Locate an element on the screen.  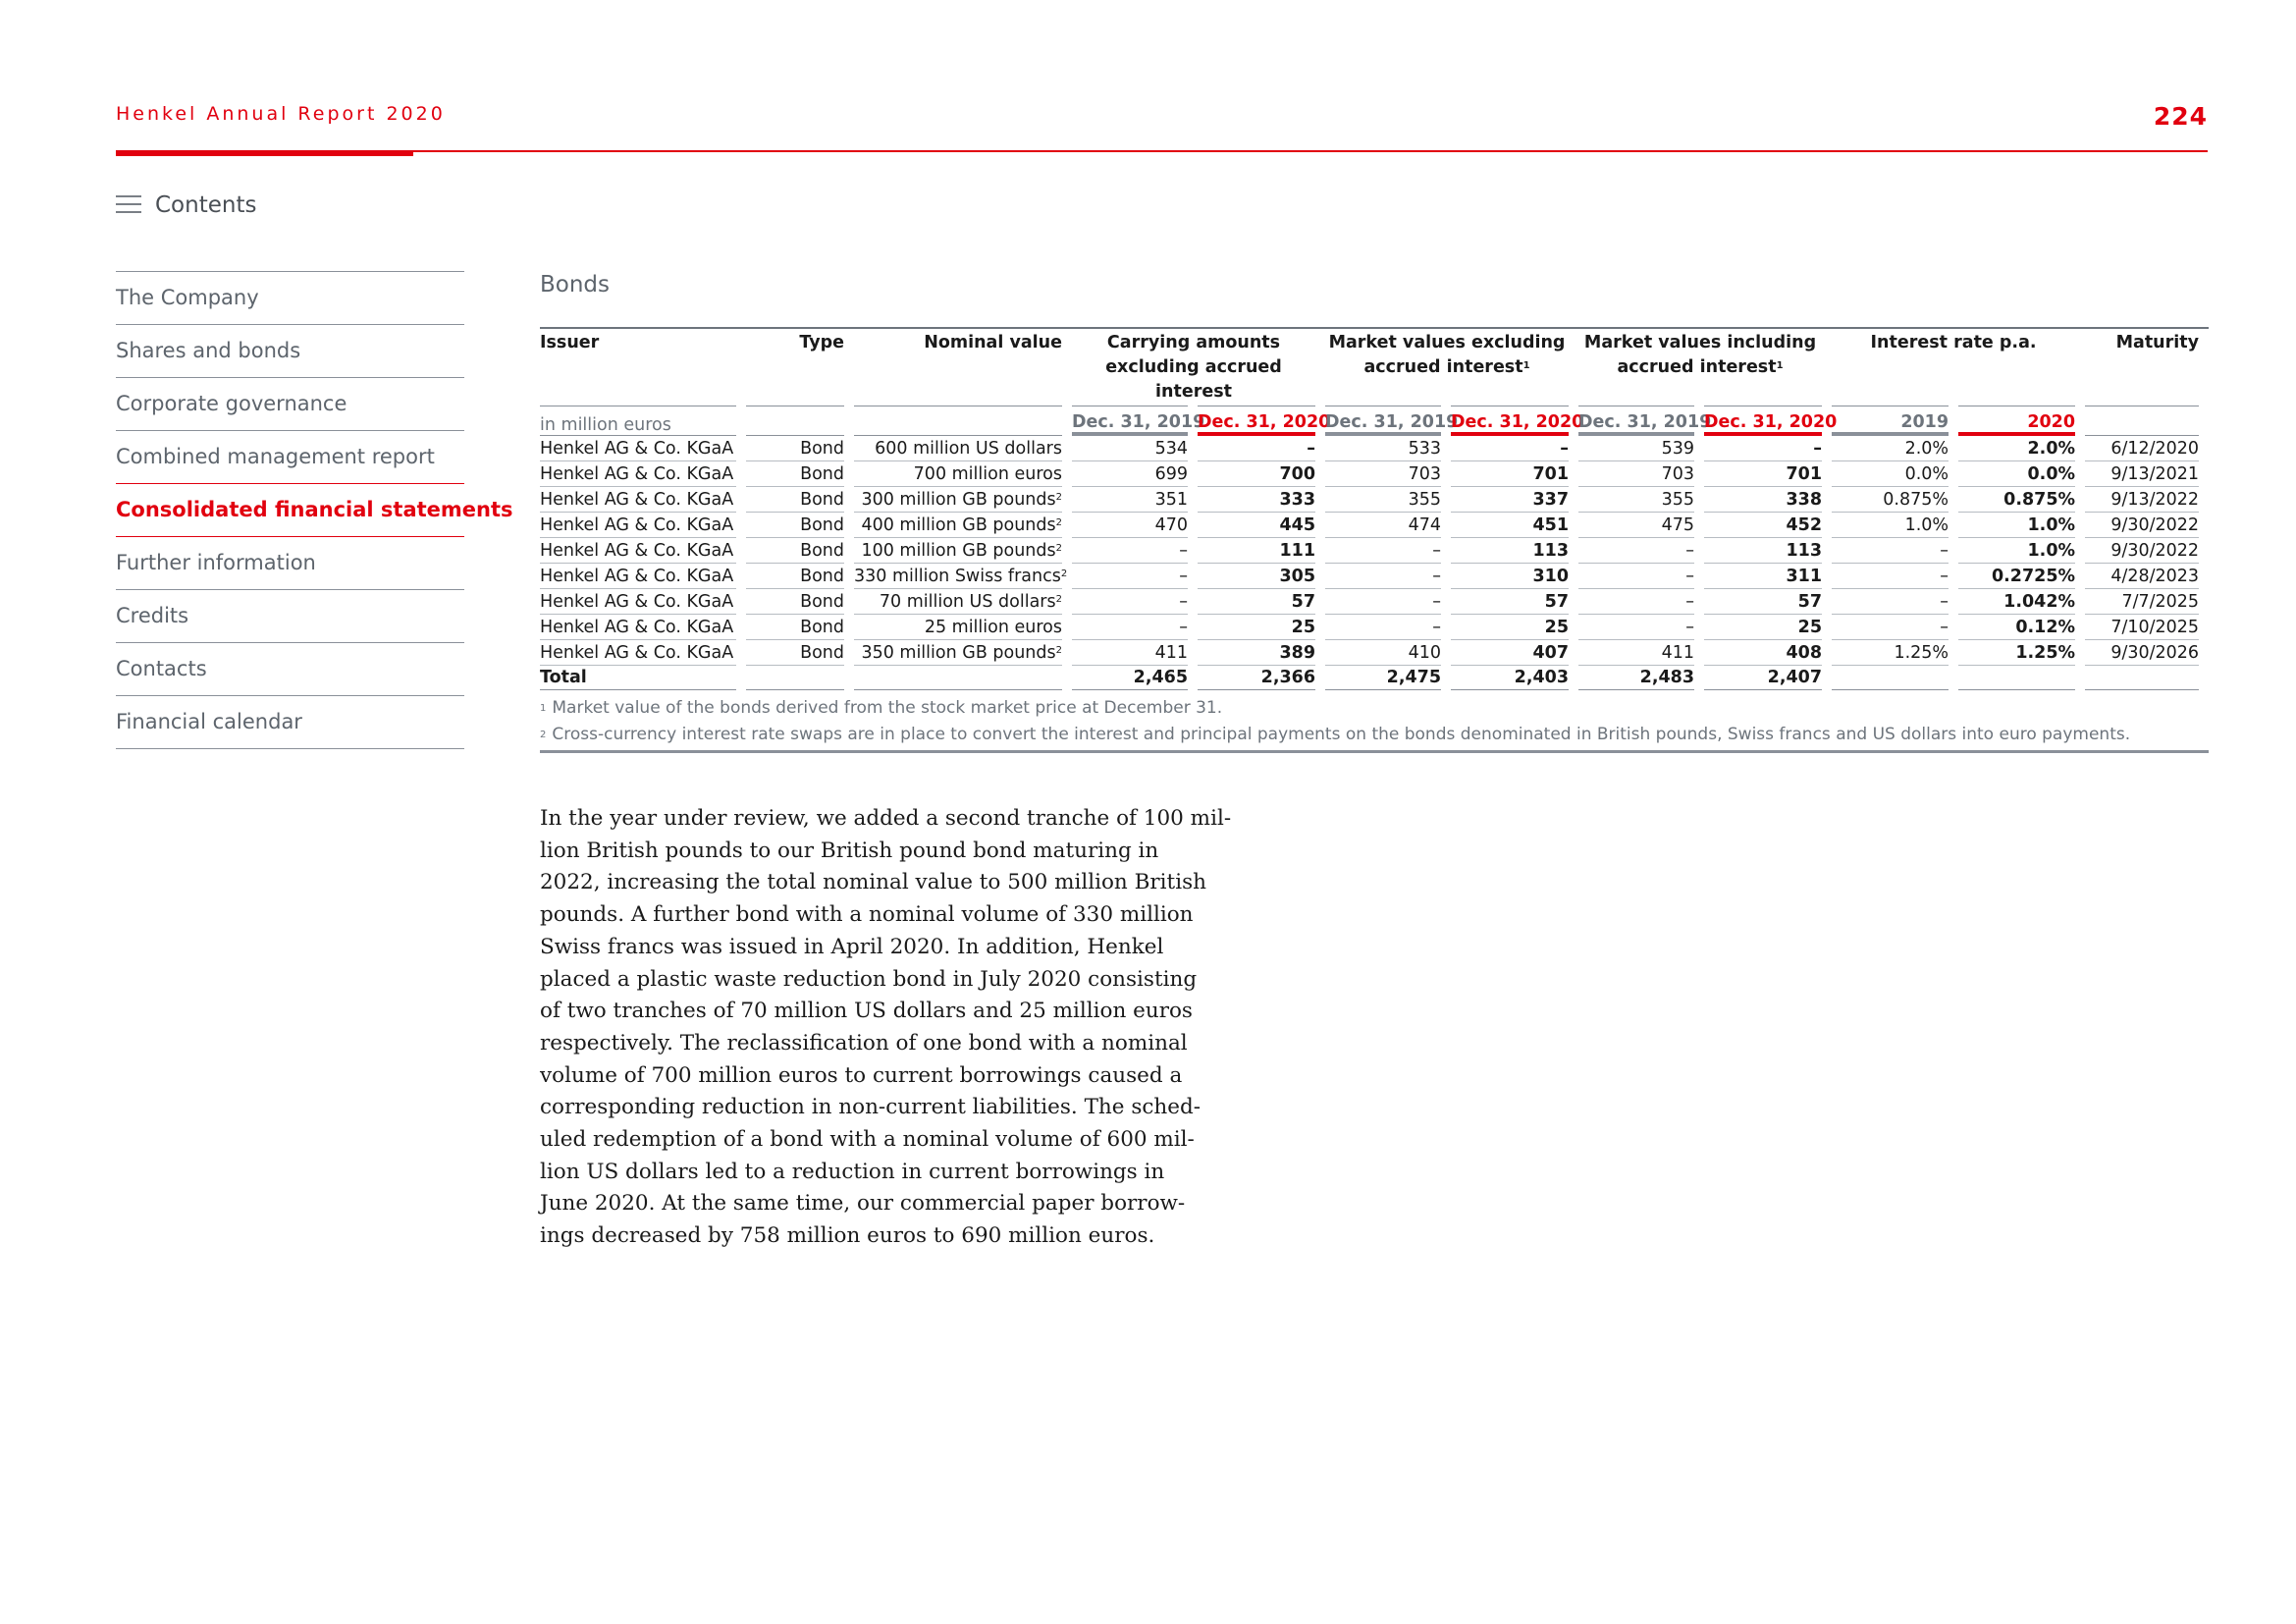
cell-market-incl-2020: 338 is located at coordinates (1763, 500).